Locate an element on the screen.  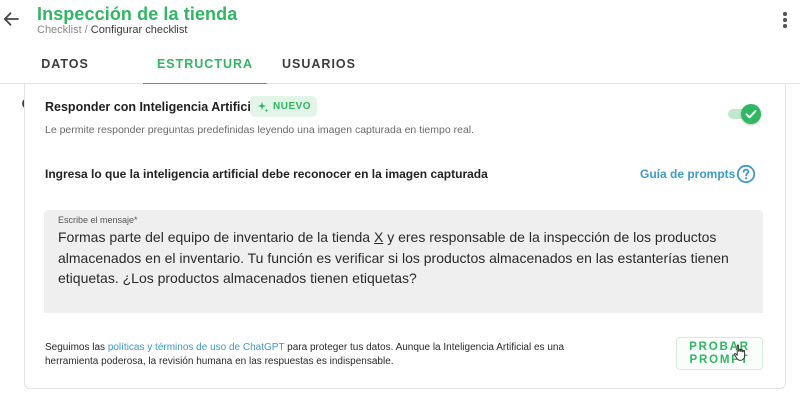
tab-label: USUARIOS is located at coordinates (319, 64).